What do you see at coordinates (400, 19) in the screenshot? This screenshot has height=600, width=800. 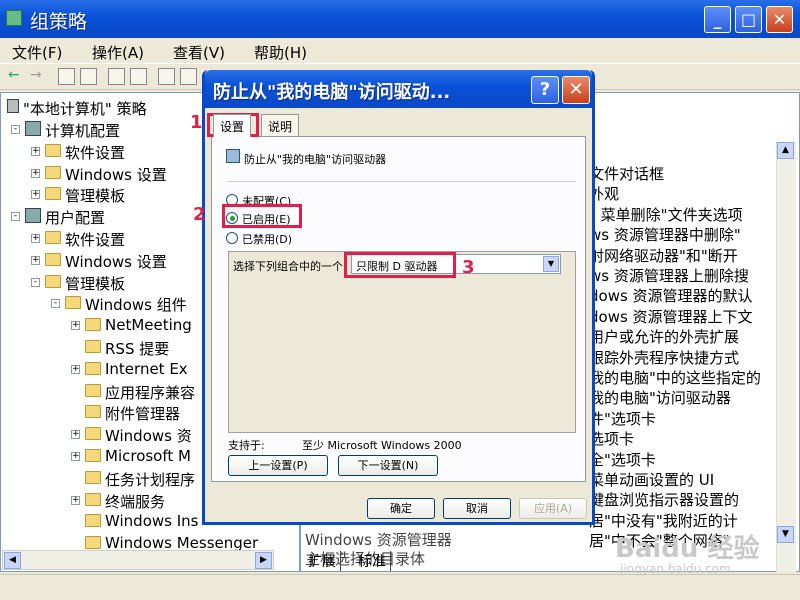 I see `main-title-bar: 组策略 _ □ ✕` at bounding box center [400, 19].